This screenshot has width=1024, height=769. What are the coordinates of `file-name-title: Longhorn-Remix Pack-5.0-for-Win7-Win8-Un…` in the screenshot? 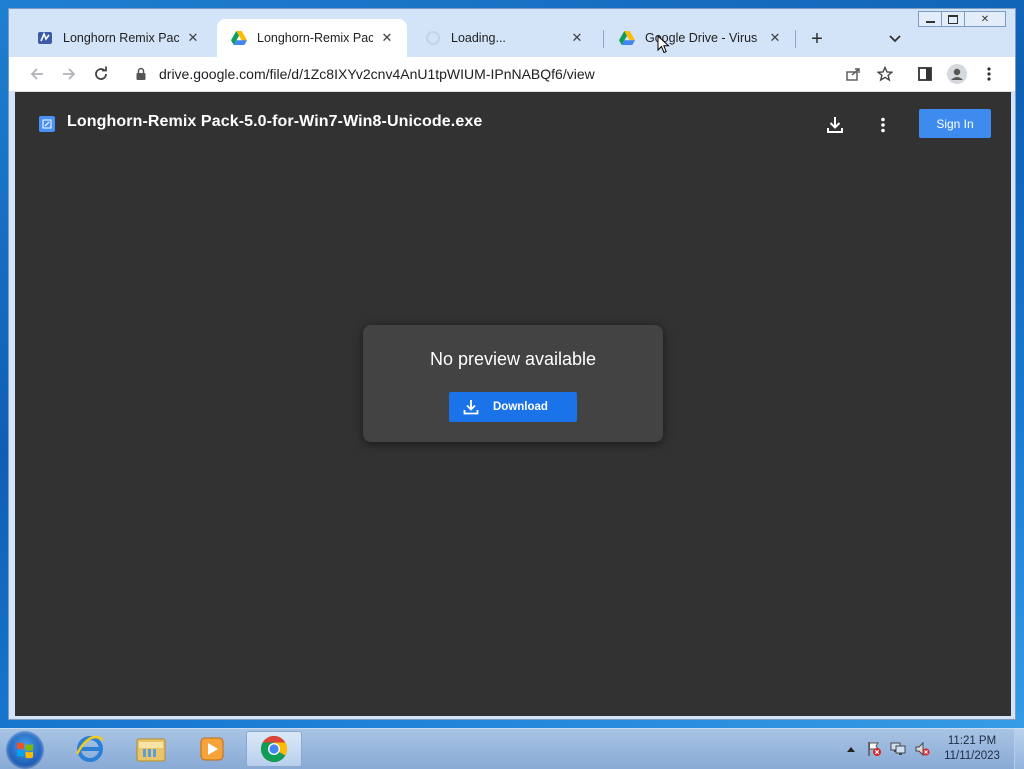 It's located at (275, 121).